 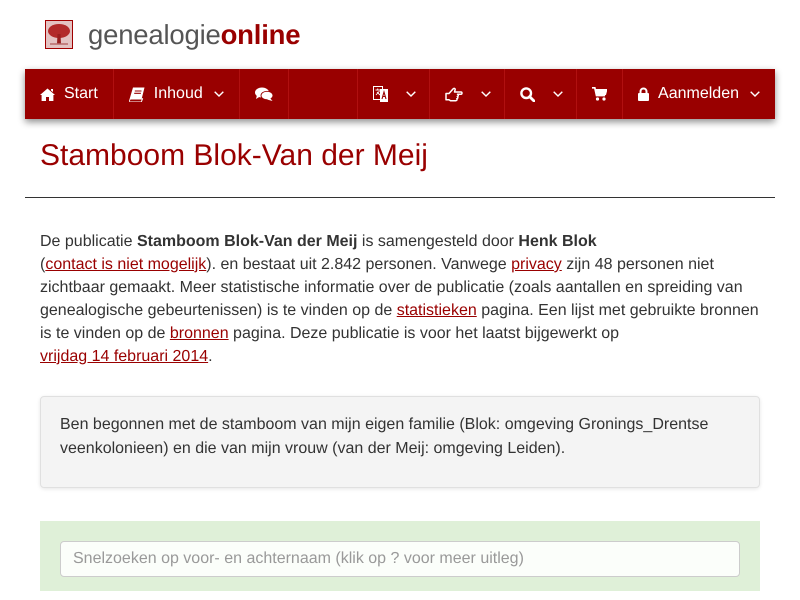 I want to click on home-icon, so click(x=47, y=94).